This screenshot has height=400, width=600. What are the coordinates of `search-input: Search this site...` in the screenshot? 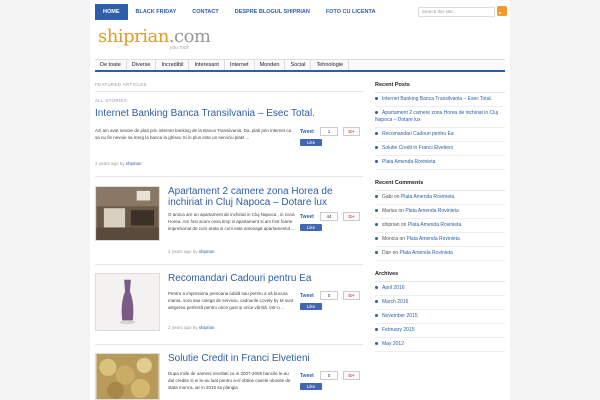 It's located at (456, 12).